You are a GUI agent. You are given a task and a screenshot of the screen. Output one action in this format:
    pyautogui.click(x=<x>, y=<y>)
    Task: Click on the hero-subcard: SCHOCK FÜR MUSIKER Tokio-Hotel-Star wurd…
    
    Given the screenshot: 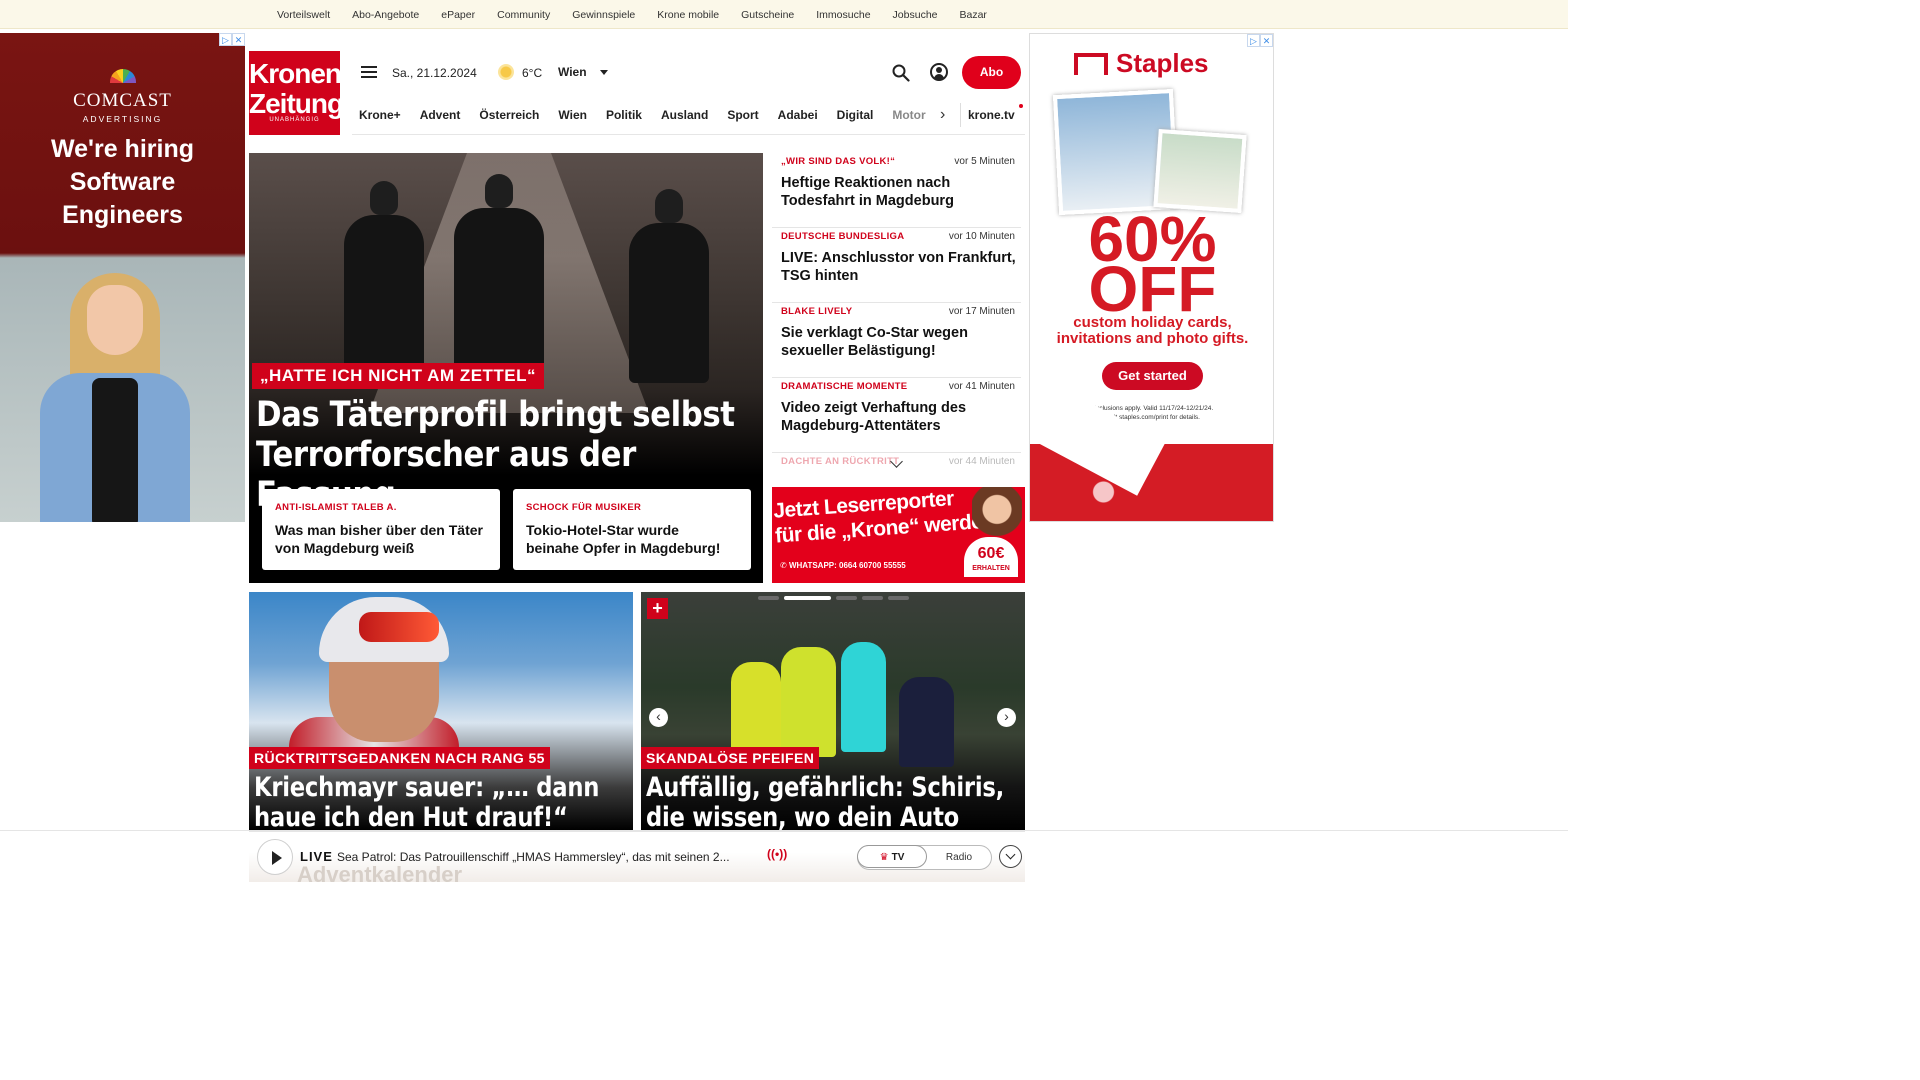 What is the action you would take?
    pyautogui.click(x=632, y=529)
    